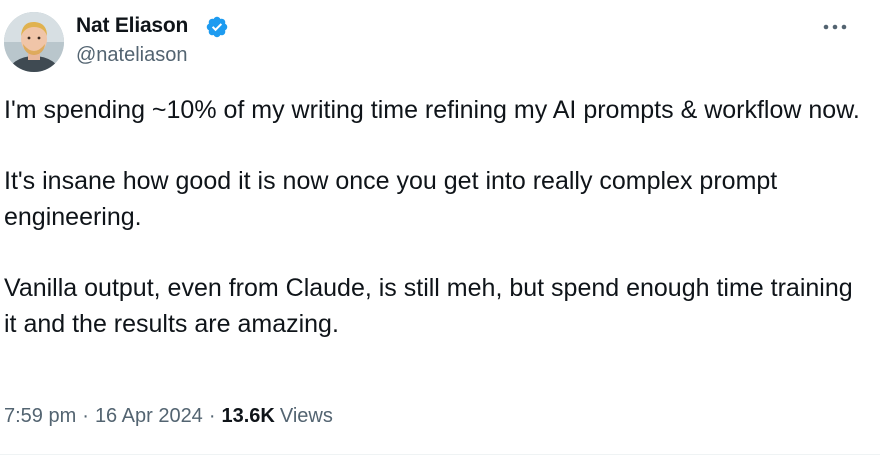 This screenshot has width=880, height=460. I want to click on more-options-button, so click(835, 27).